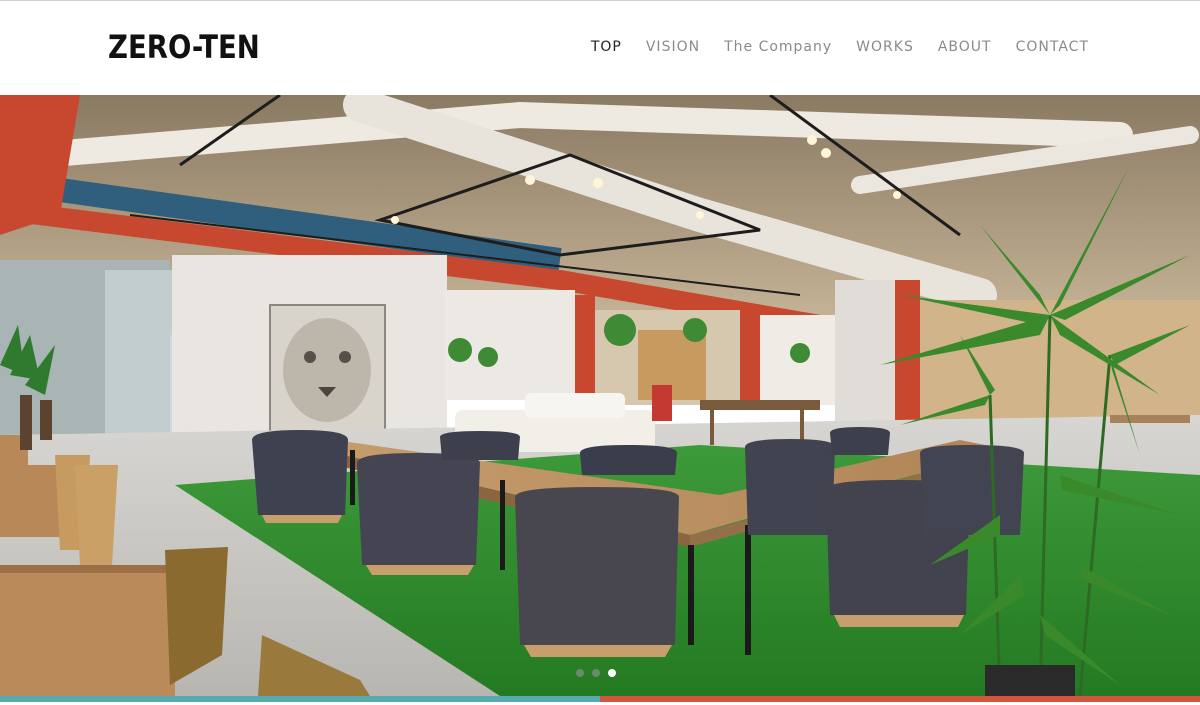 This screenshot has height=705, width=1200. I want to click on accent-bar-red, so click(900, 699).